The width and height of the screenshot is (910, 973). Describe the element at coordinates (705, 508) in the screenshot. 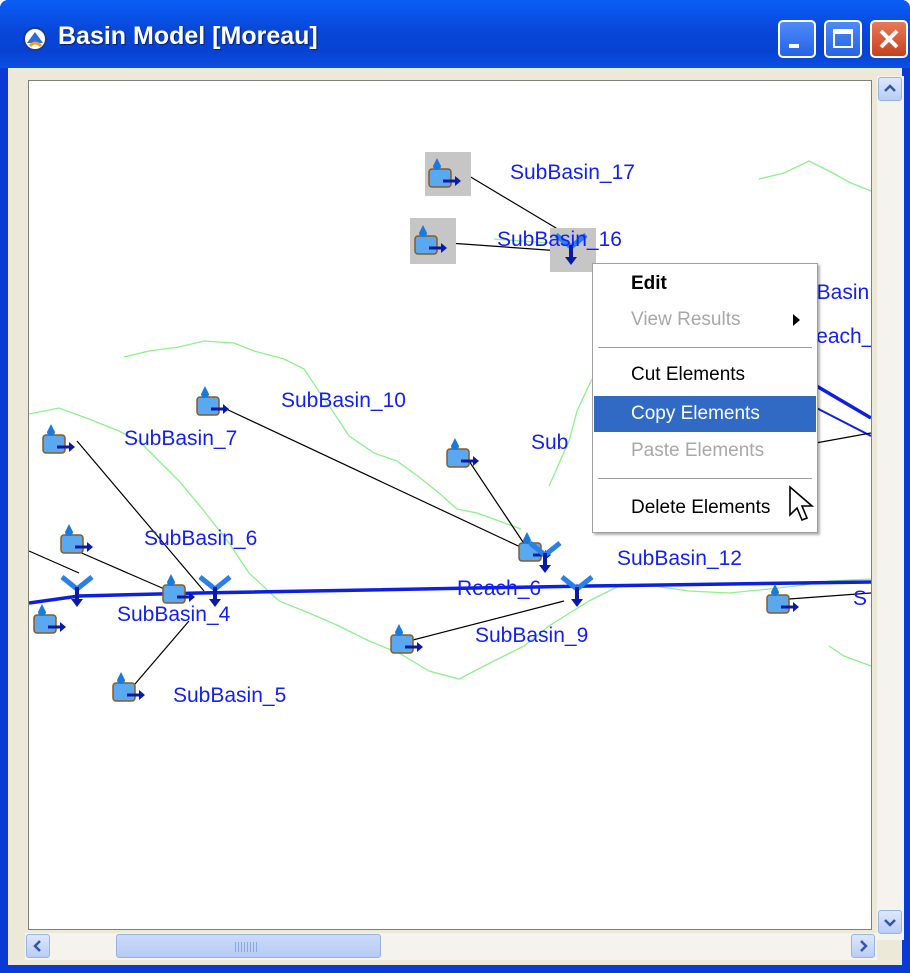

I see `menu-item-delete-elements: Delete Elements` at that location.